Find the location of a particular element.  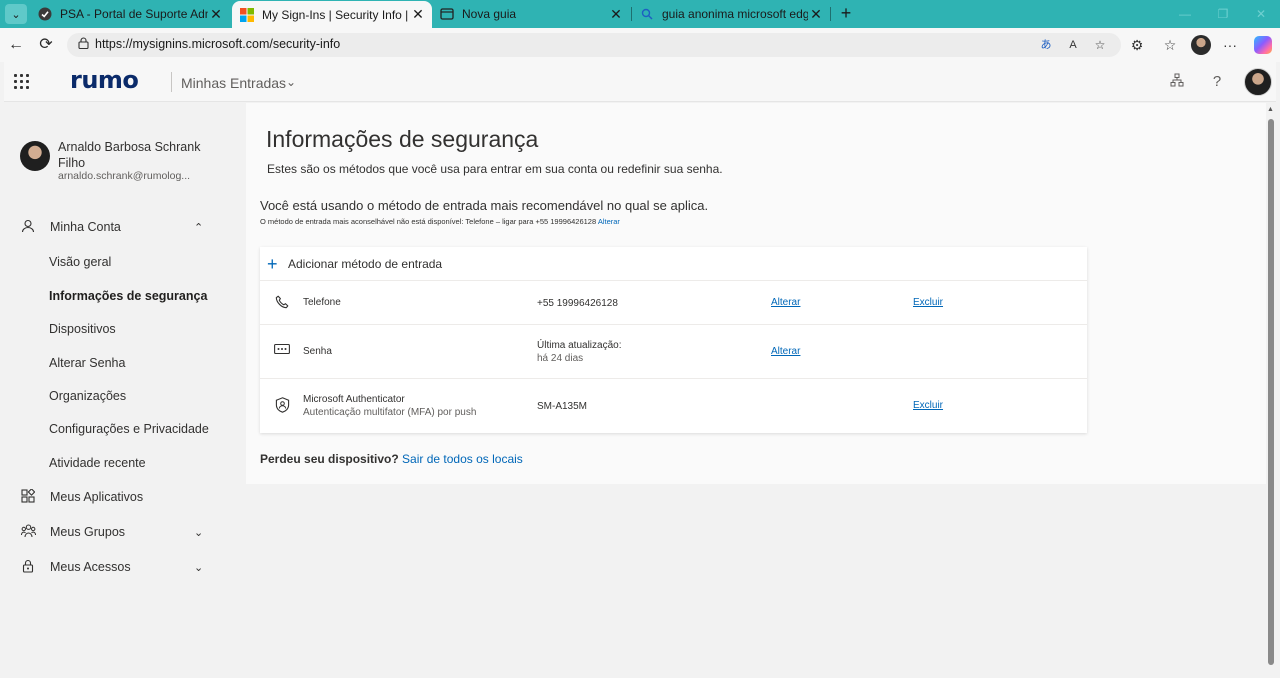

sidebar-item-dispositivos: Dispositivos is located at coordinates (82, 329).